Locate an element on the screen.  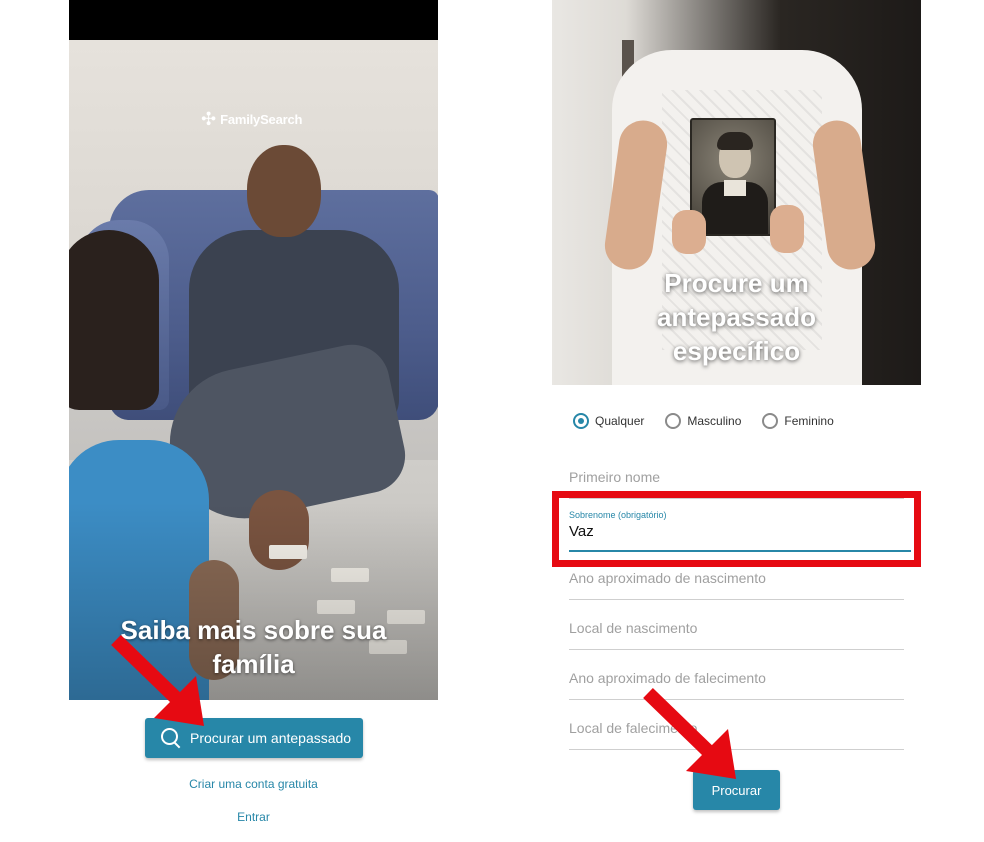
death-year-placeholder: Ano aproximado de falecimento is located at coordinates (667, 678).